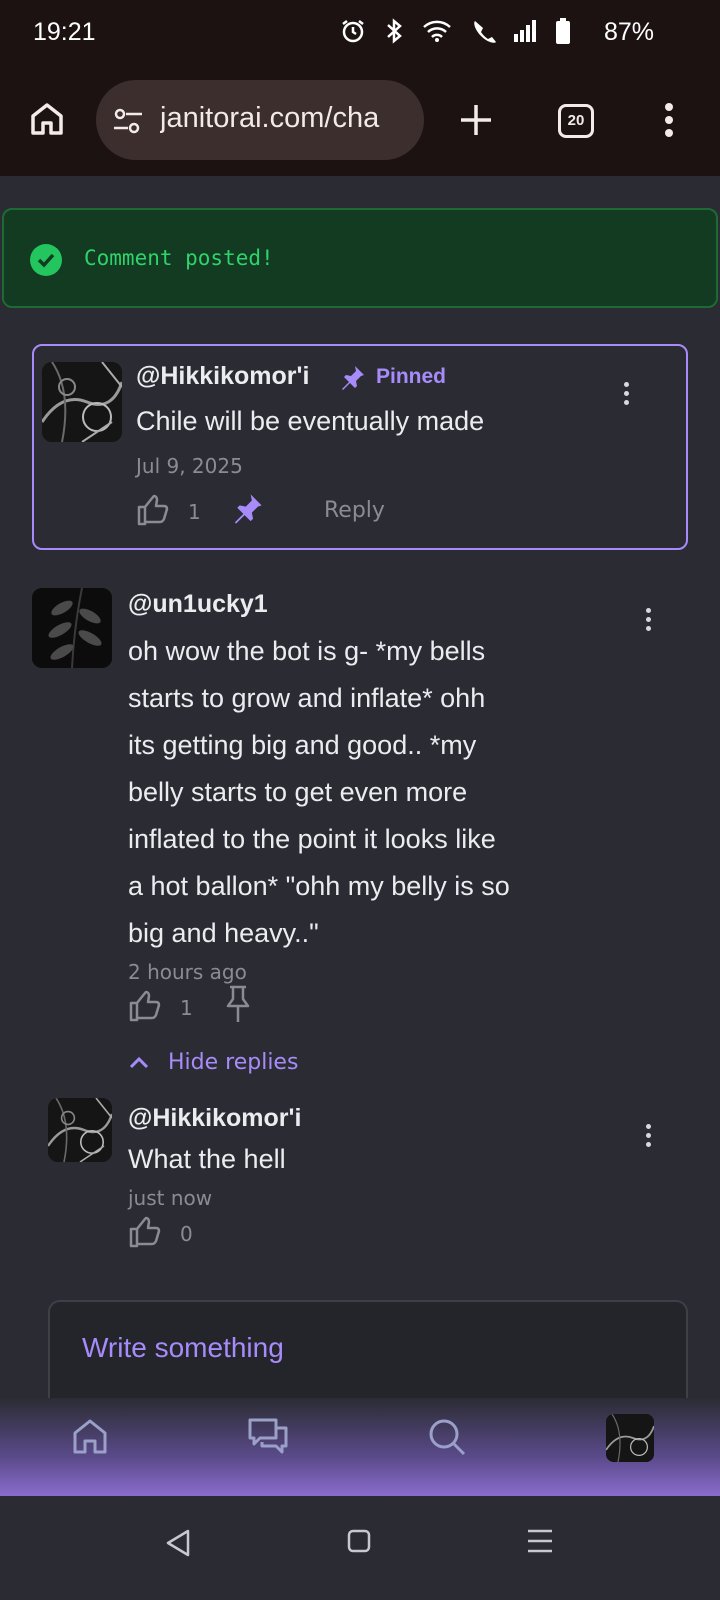 This screenshot has height=1600, width=720. What do you see at coordinates (214, 1118) in the screenshot?
I see `reply-username: @Hikkikomor'i` at bounding box center [214, 1118].